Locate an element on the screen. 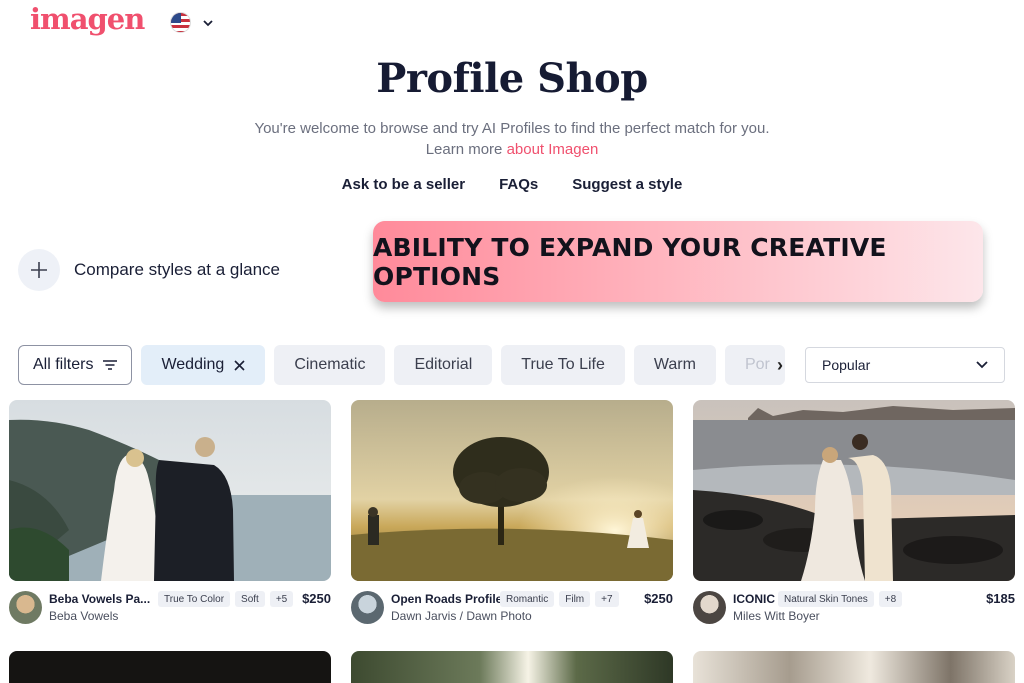  style-tag-more: +8 is located at coordinates (890, 599).